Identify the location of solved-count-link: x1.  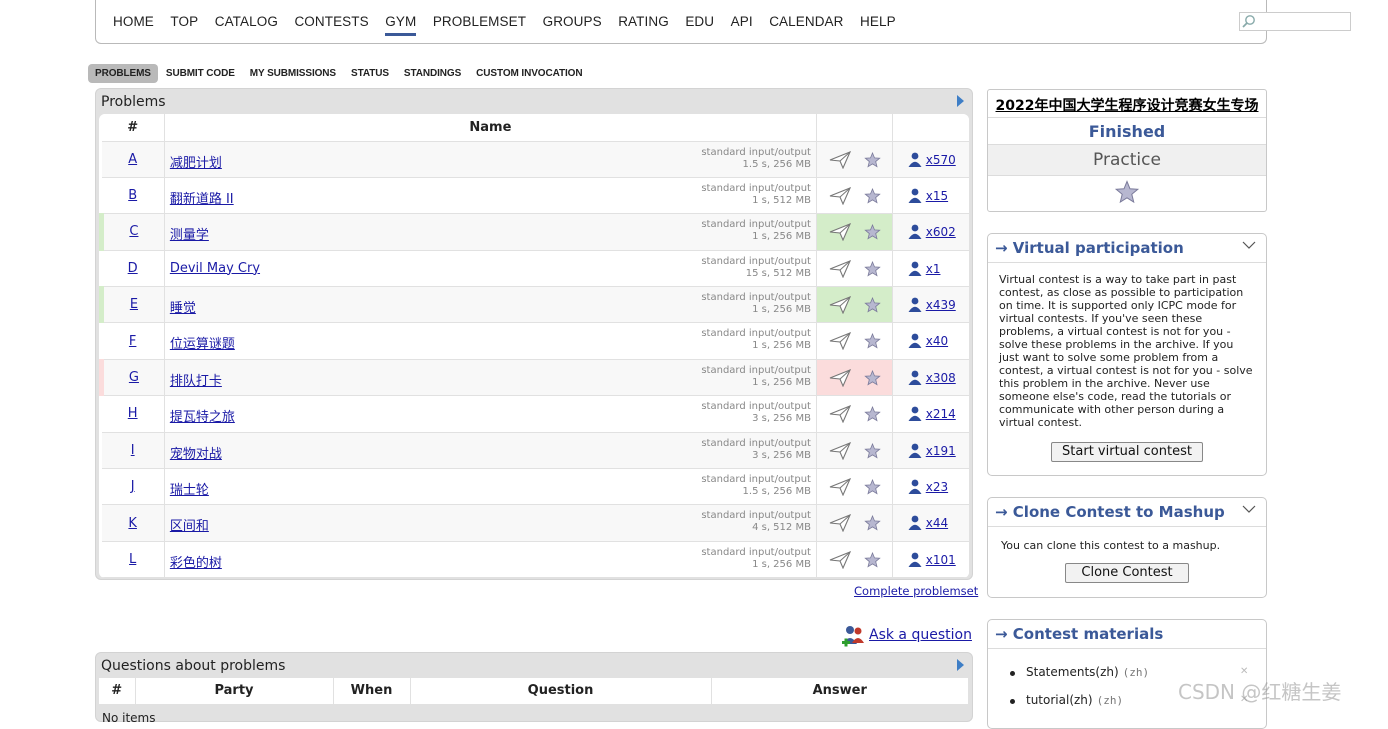
(933, 269).